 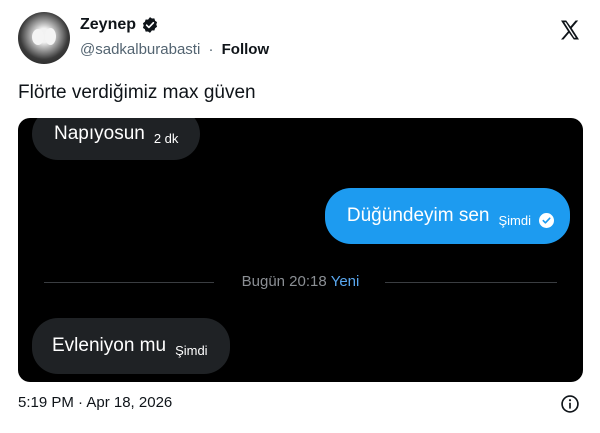 I want to click on message-time: 2 dk, so click(x=166, y=138).